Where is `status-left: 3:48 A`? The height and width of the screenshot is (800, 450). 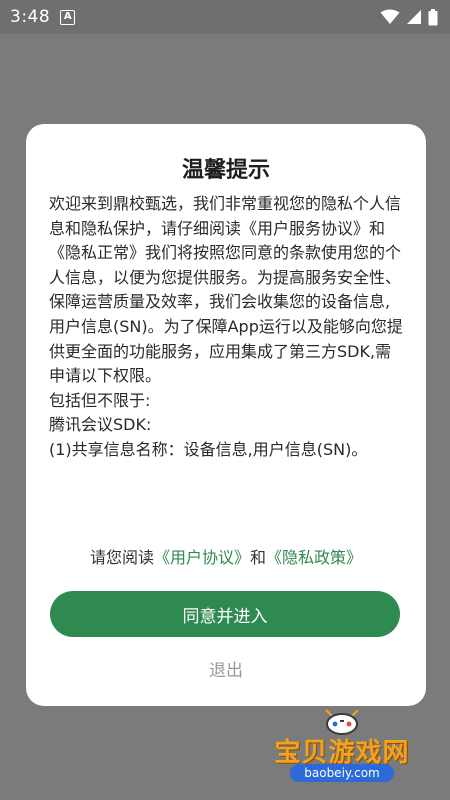
status-left: 3:48 A is located at coordinates (43, 17).